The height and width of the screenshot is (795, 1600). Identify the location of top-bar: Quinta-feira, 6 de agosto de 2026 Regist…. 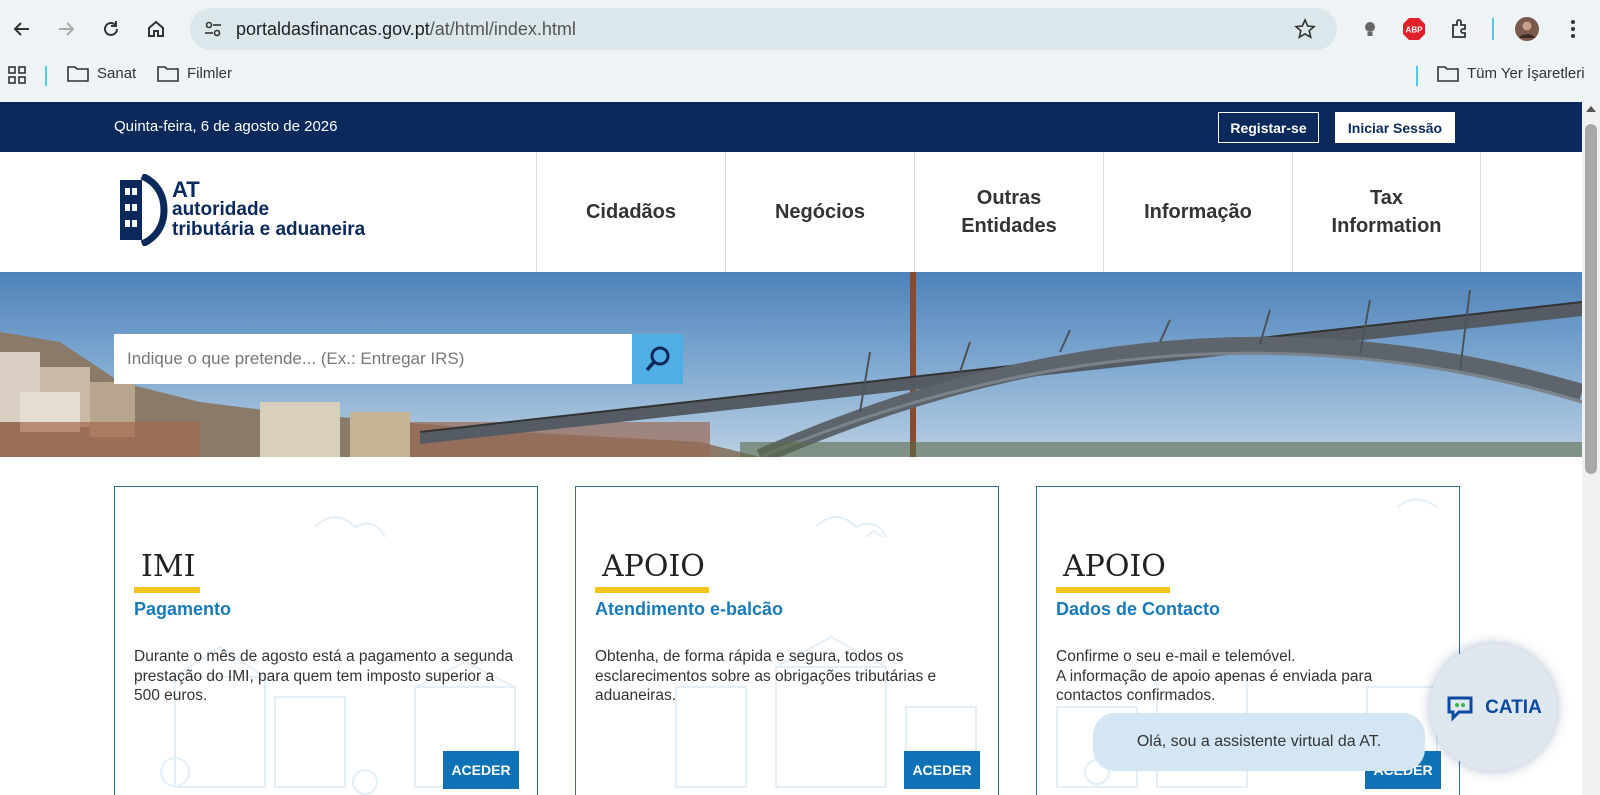
(791, 127).